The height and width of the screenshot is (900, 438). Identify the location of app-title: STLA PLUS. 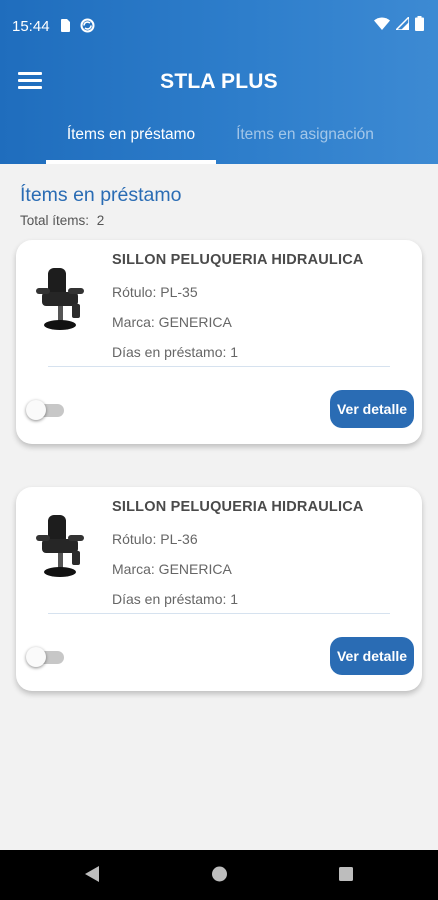
(219, 81).